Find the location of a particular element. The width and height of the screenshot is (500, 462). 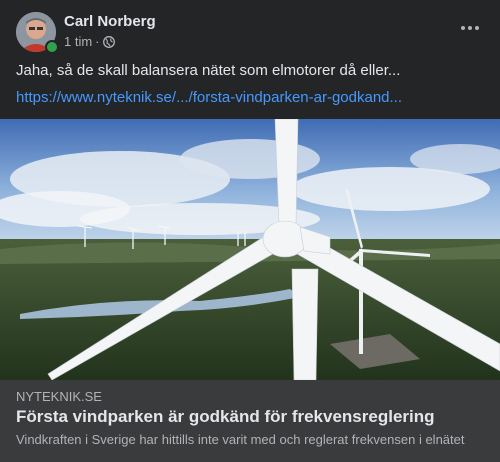

post-time: 1 tim is located at coordinates (78, 41).